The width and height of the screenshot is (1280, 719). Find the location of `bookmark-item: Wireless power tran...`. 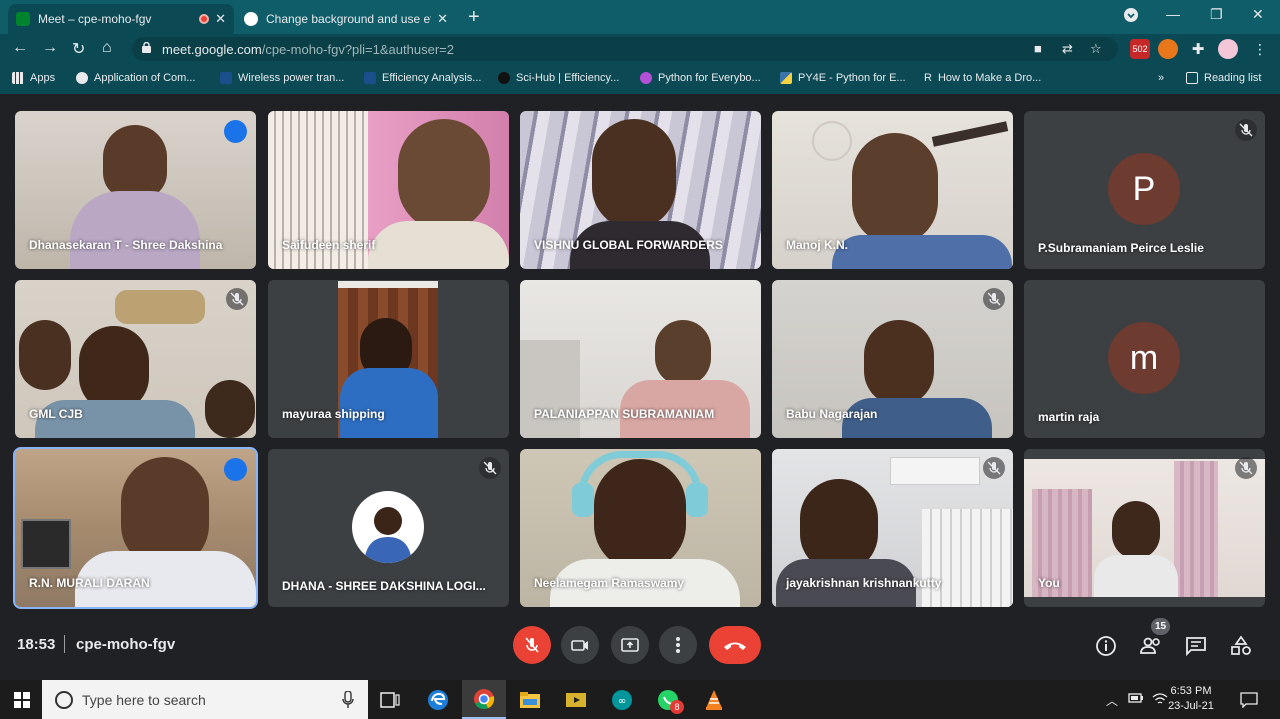

bookmark-item: Wireless power tran... is located at coordinates (282, 78).